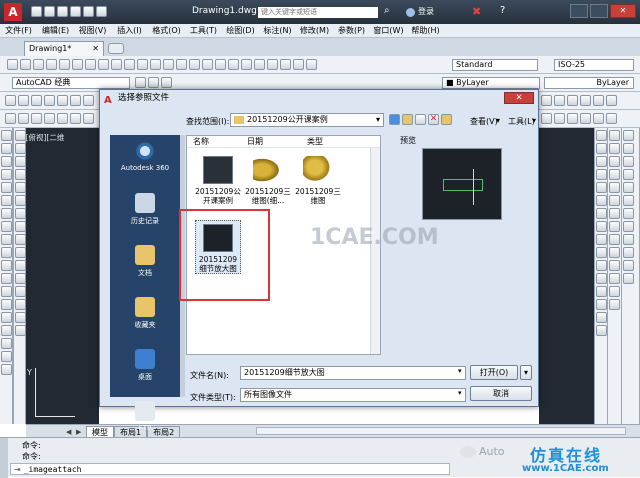 Image resolution: width=640 pixels, height=478 pixels. Describe the element at coordinates (20, 174) in the screenshot. I see `offset-icon` at that location.